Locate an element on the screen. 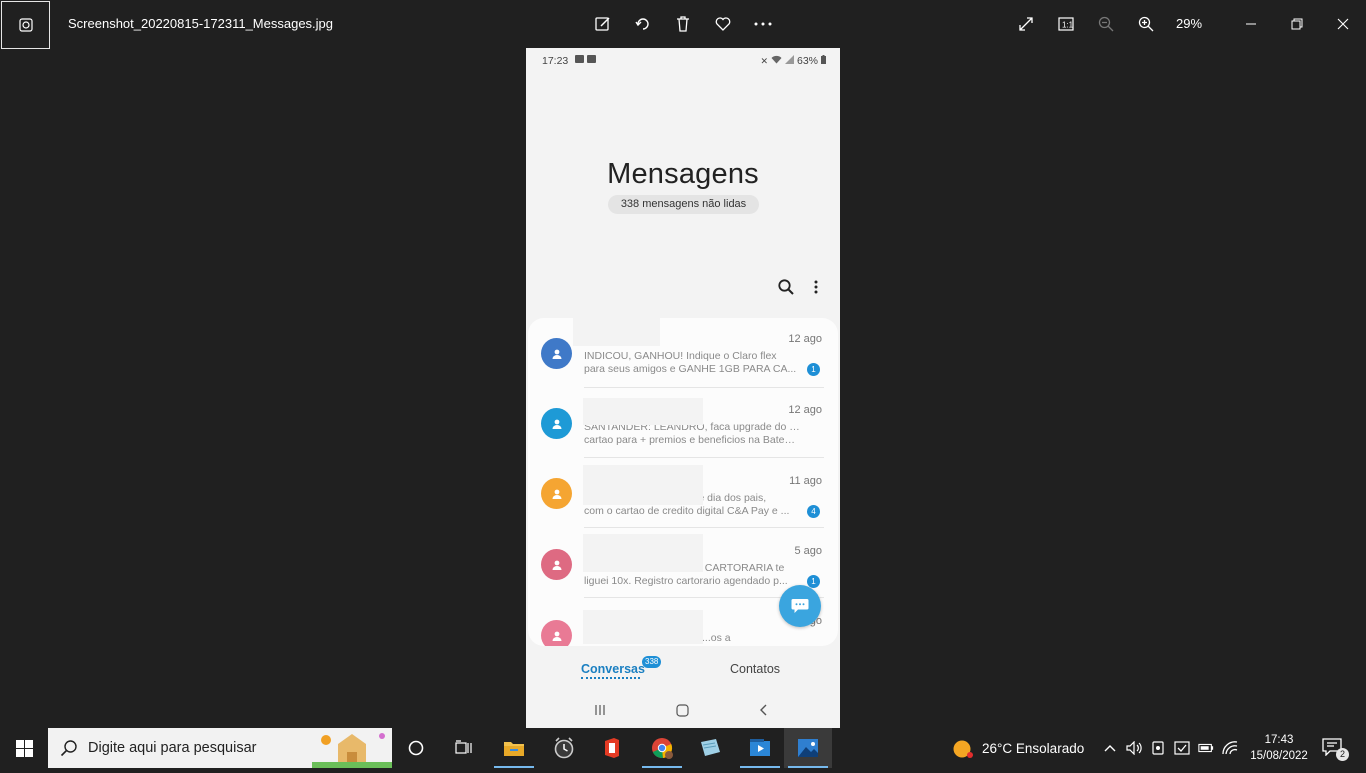 The image size is (1366, 773). volume-icon is located at coordinates (1134, 748).